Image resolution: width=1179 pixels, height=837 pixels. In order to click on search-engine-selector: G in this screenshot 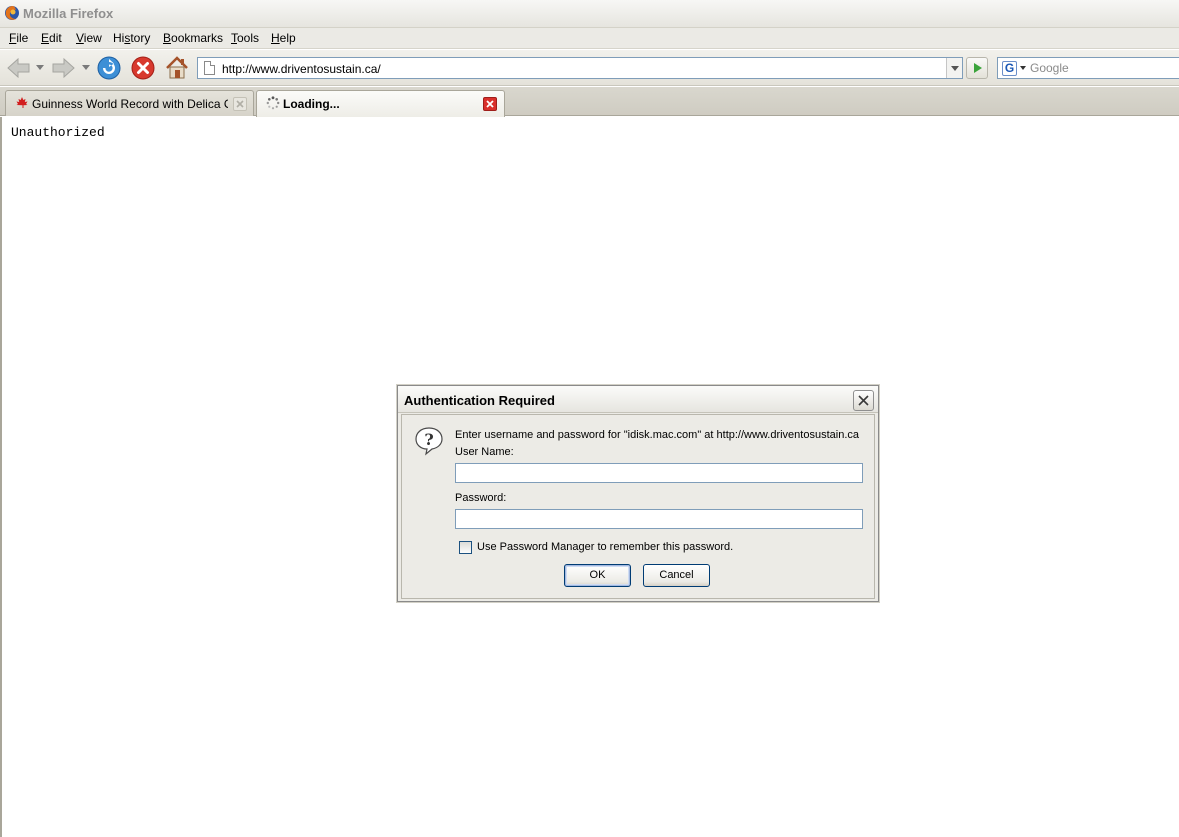, I will do `click(1014, 68)`.